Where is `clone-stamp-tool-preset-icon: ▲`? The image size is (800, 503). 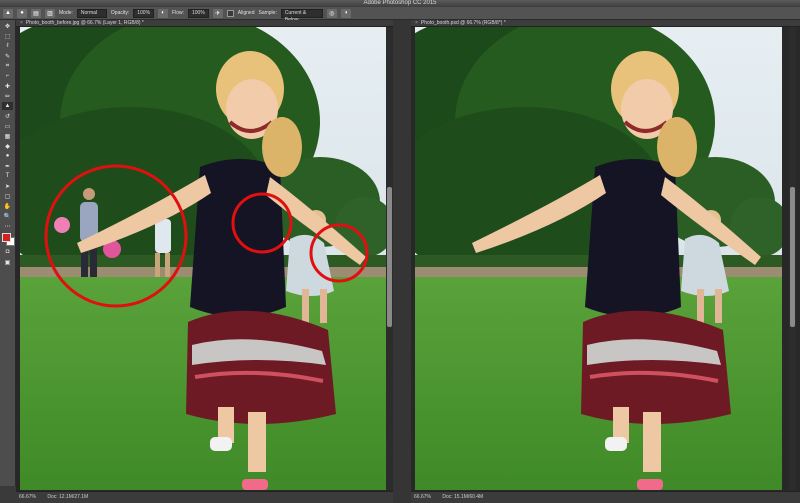 clone-stamp-tool-preset-icon: ▲ is located at coordinates (8, 13).